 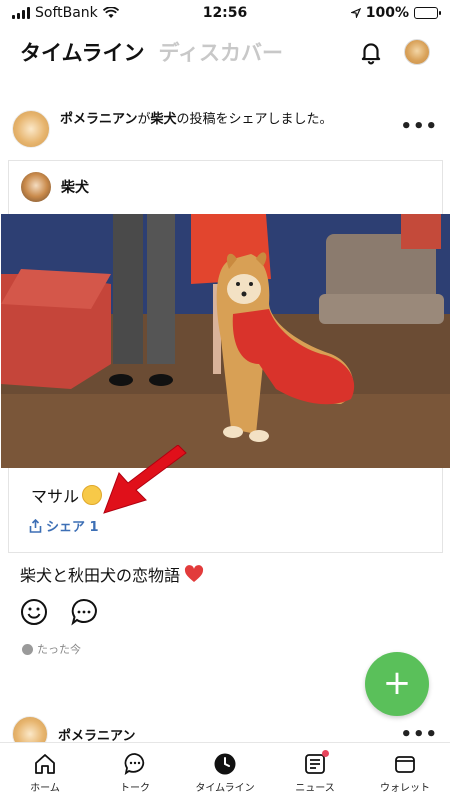 What do you see at coordinates (98, 119) in the screenshot?
I see `sharer-name: ポメラニアン` at bounding box center [98, 119].